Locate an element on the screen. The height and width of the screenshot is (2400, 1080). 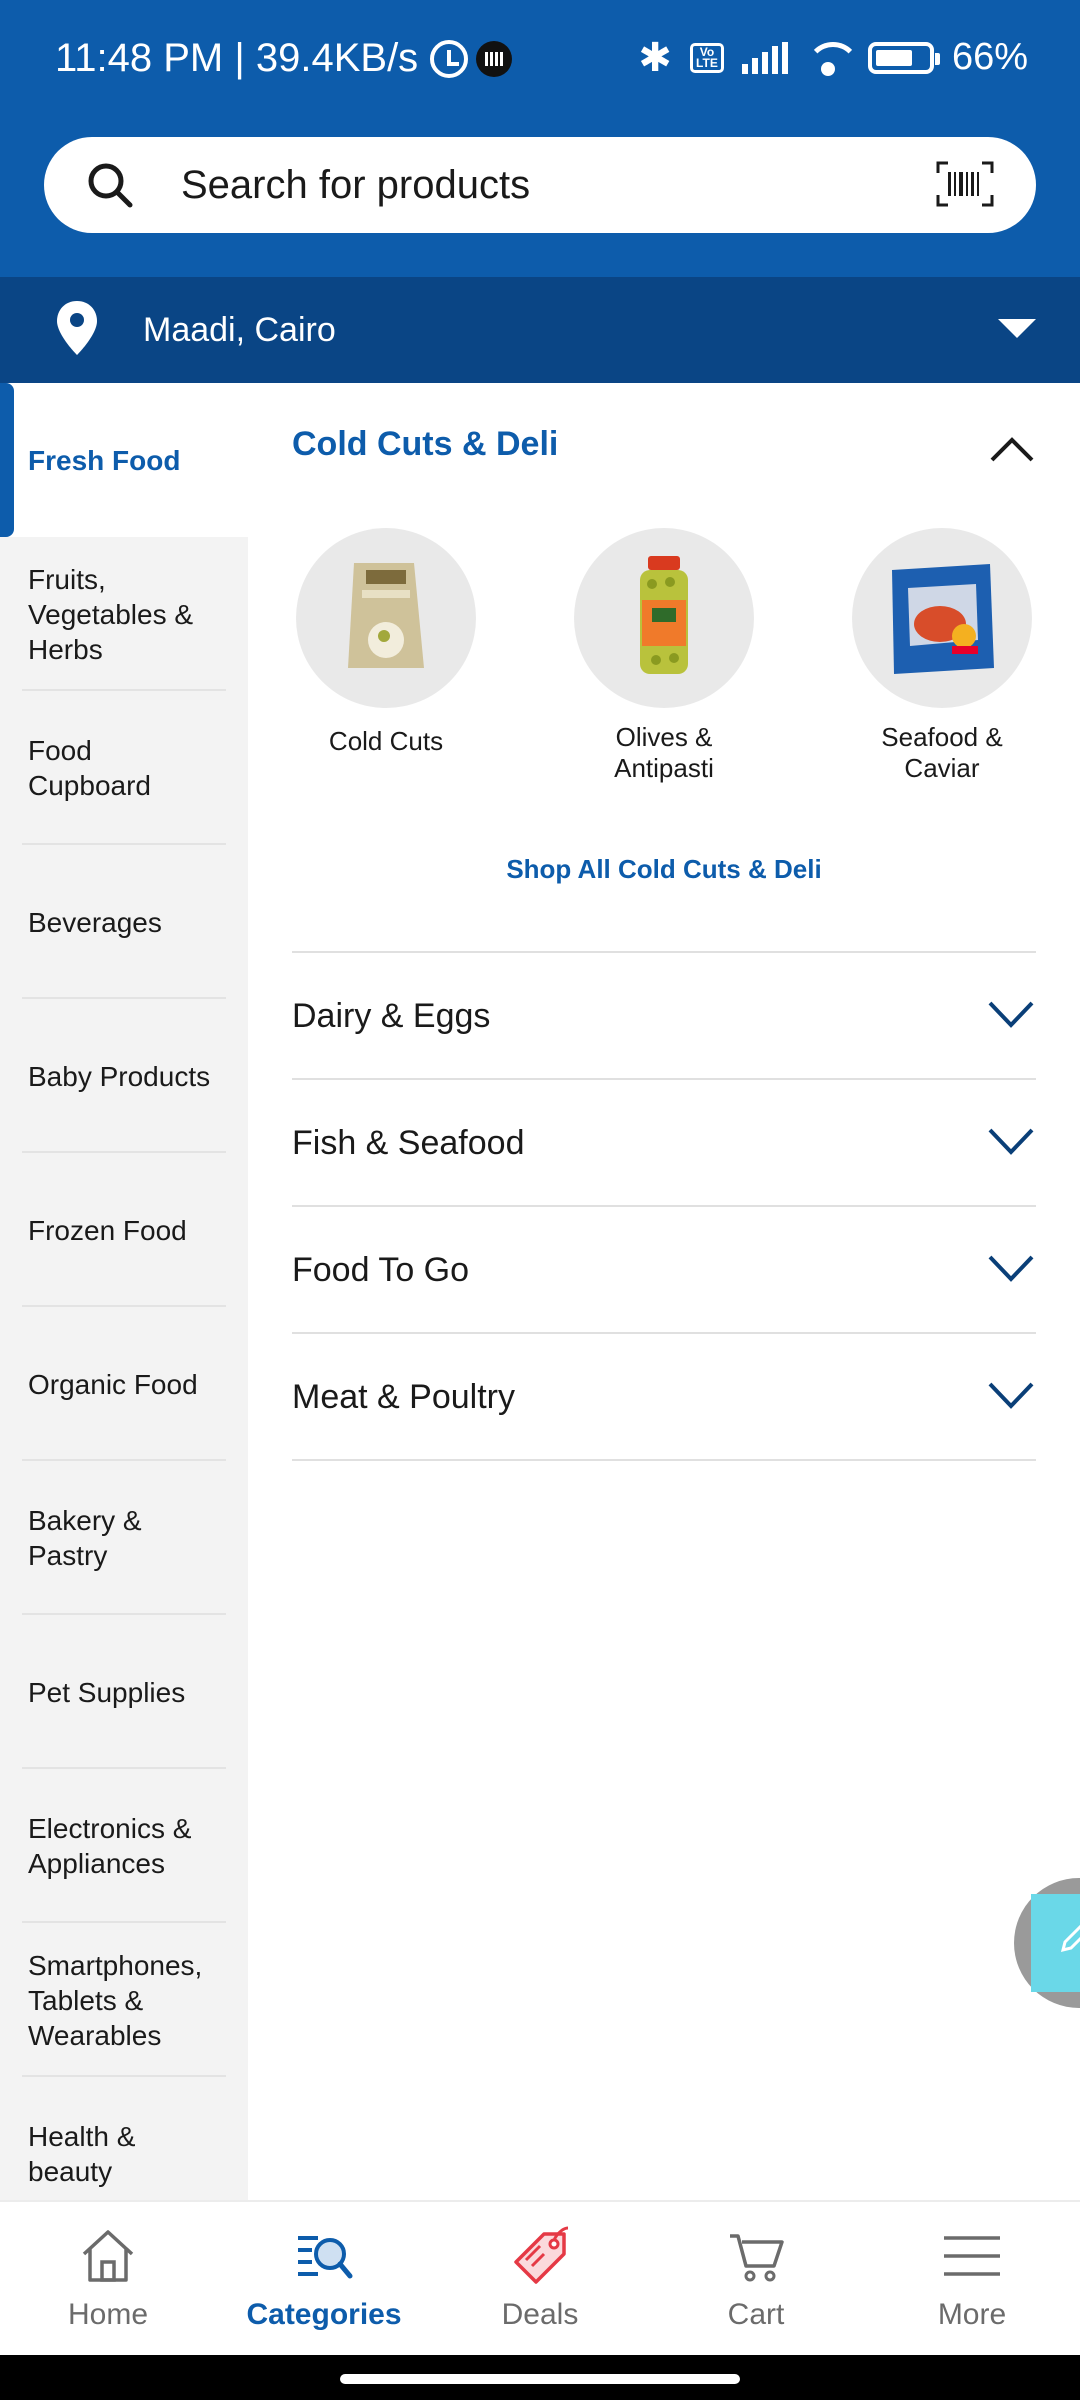
alarm-icon is located at coordinates (449, 58).